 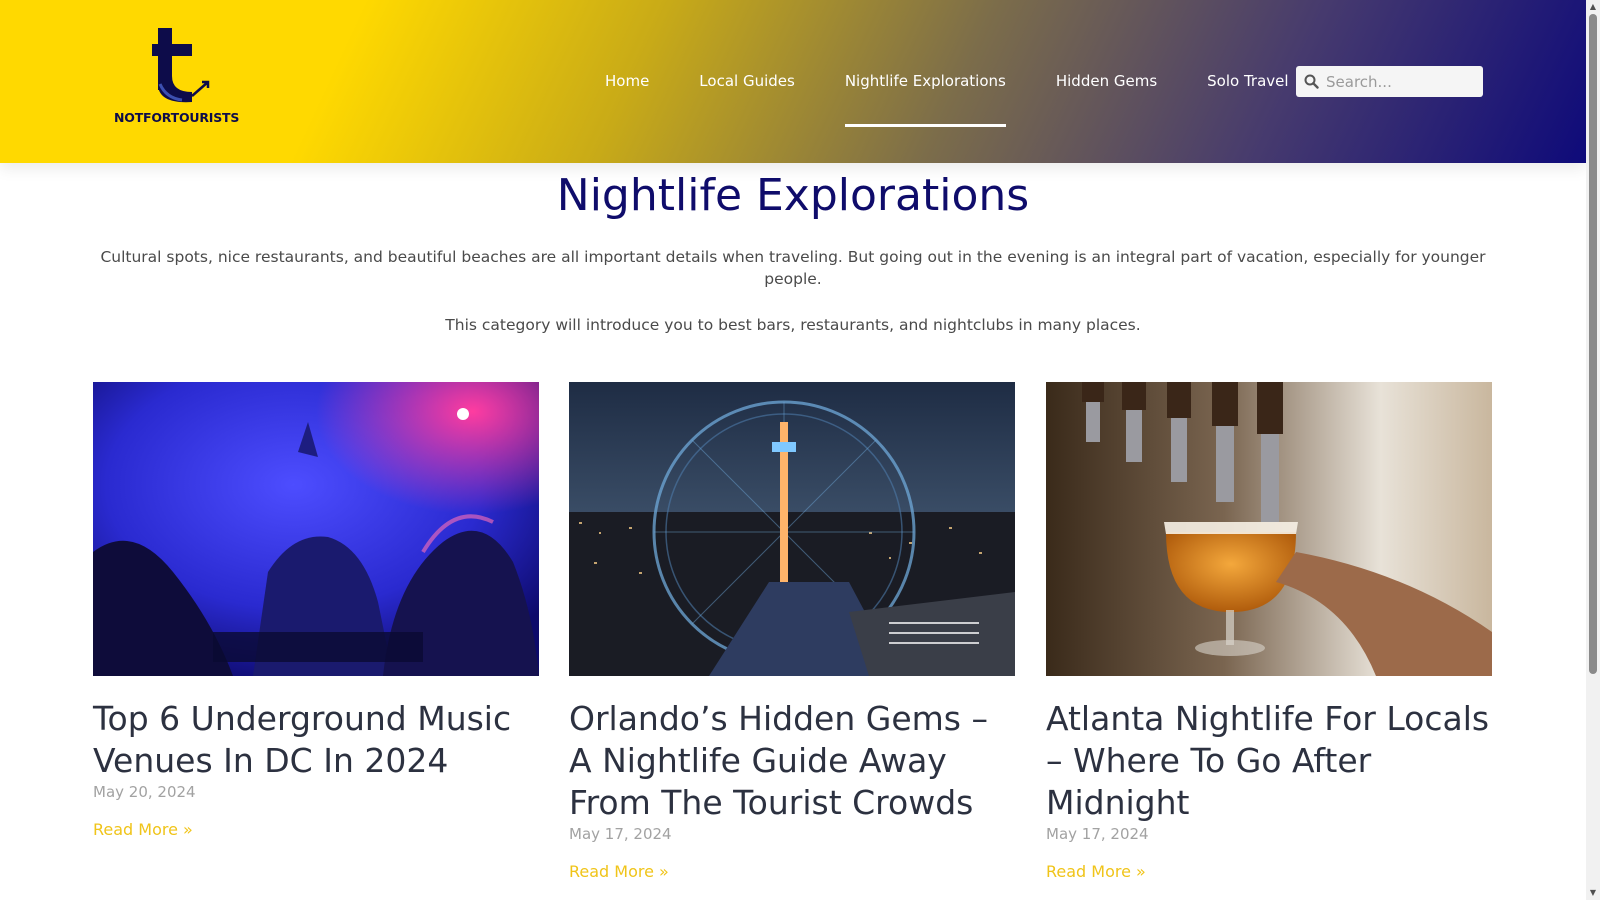 I want to click on scroll-thumb, so click(x=1593, y=344).